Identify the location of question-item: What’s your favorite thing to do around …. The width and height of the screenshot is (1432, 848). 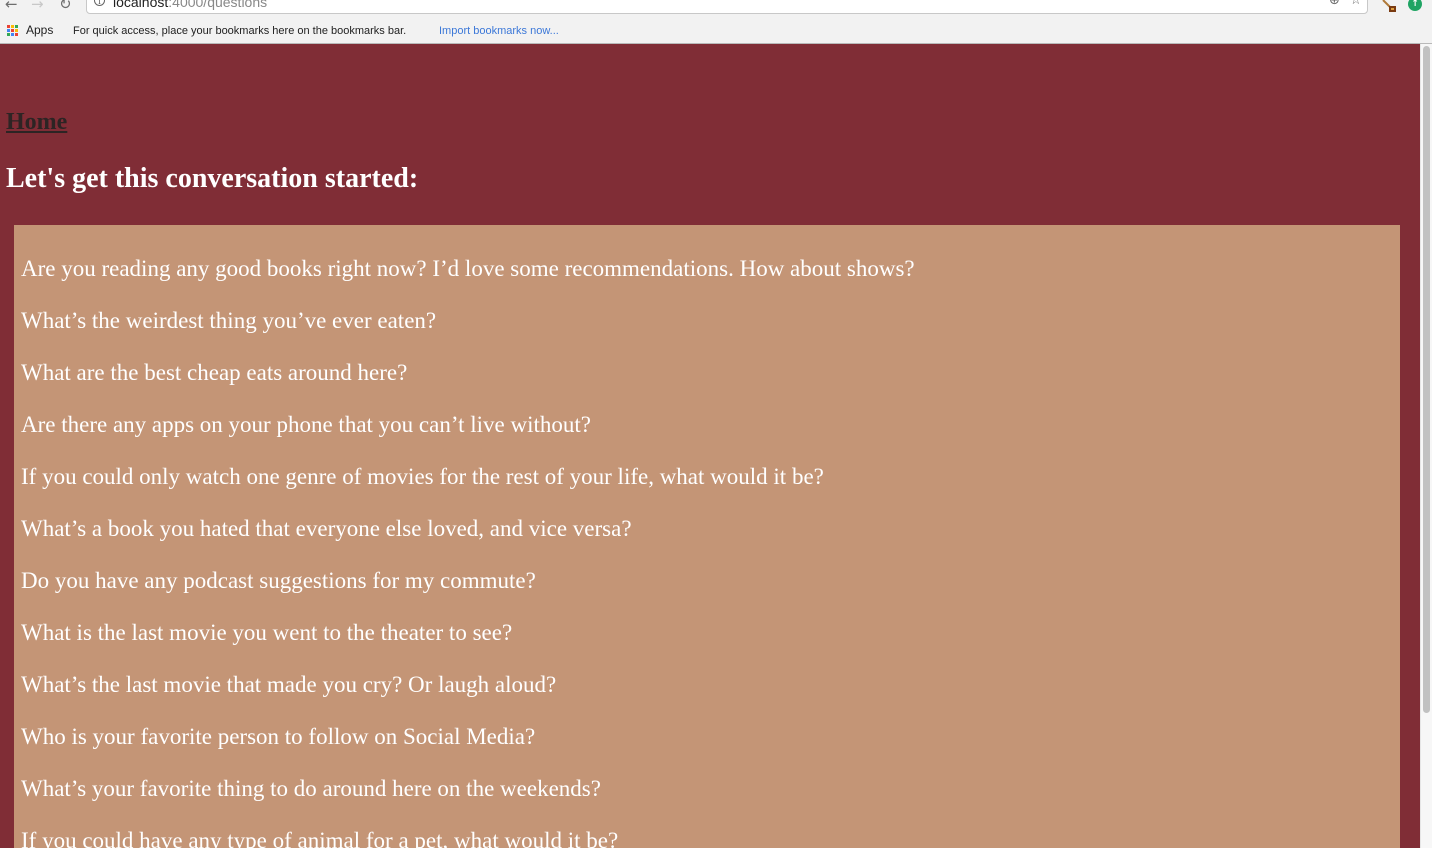
(311, 788).